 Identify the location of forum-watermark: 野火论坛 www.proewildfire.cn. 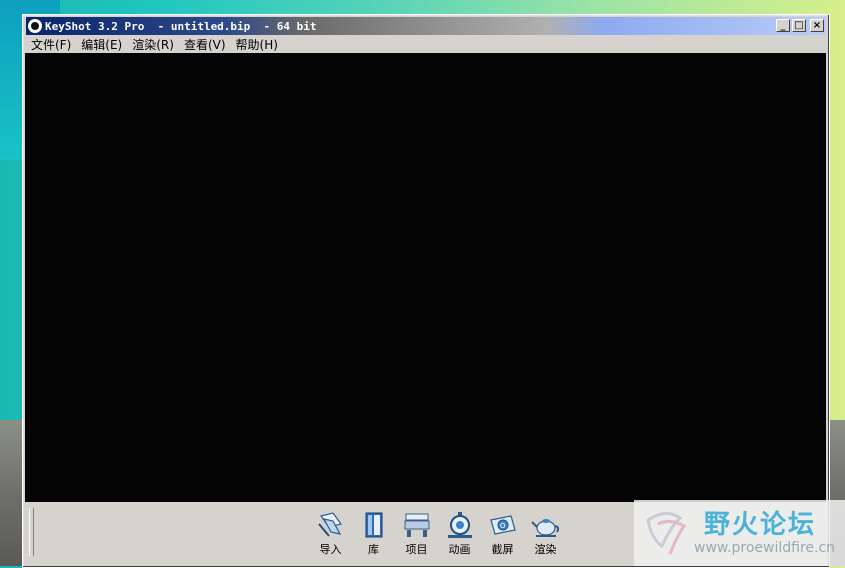
(739, 533).